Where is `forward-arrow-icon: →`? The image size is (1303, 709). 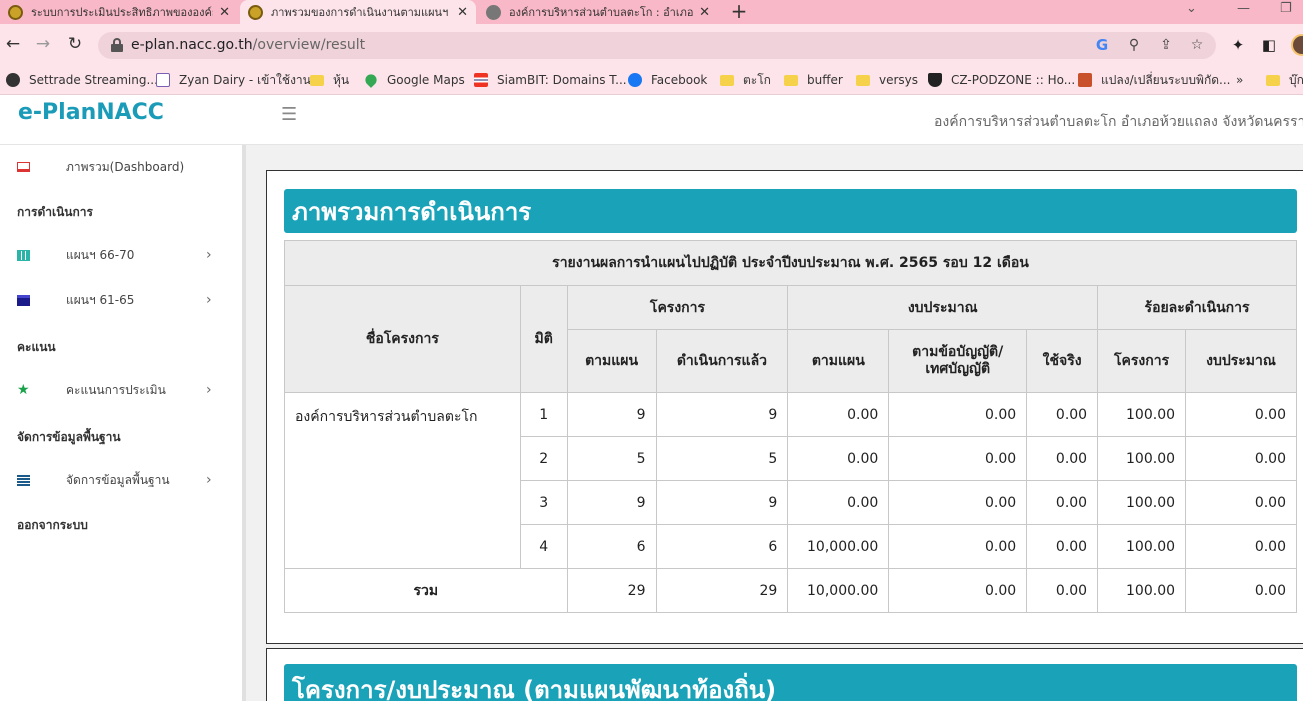 forward-arrow-icon: → is located at coordinates (43, 44).